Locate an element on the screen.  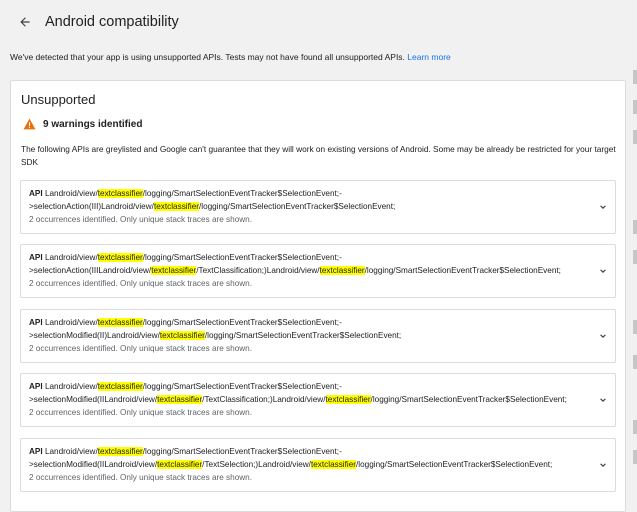
back-arrow-icon is located at coordinates (25, 22).